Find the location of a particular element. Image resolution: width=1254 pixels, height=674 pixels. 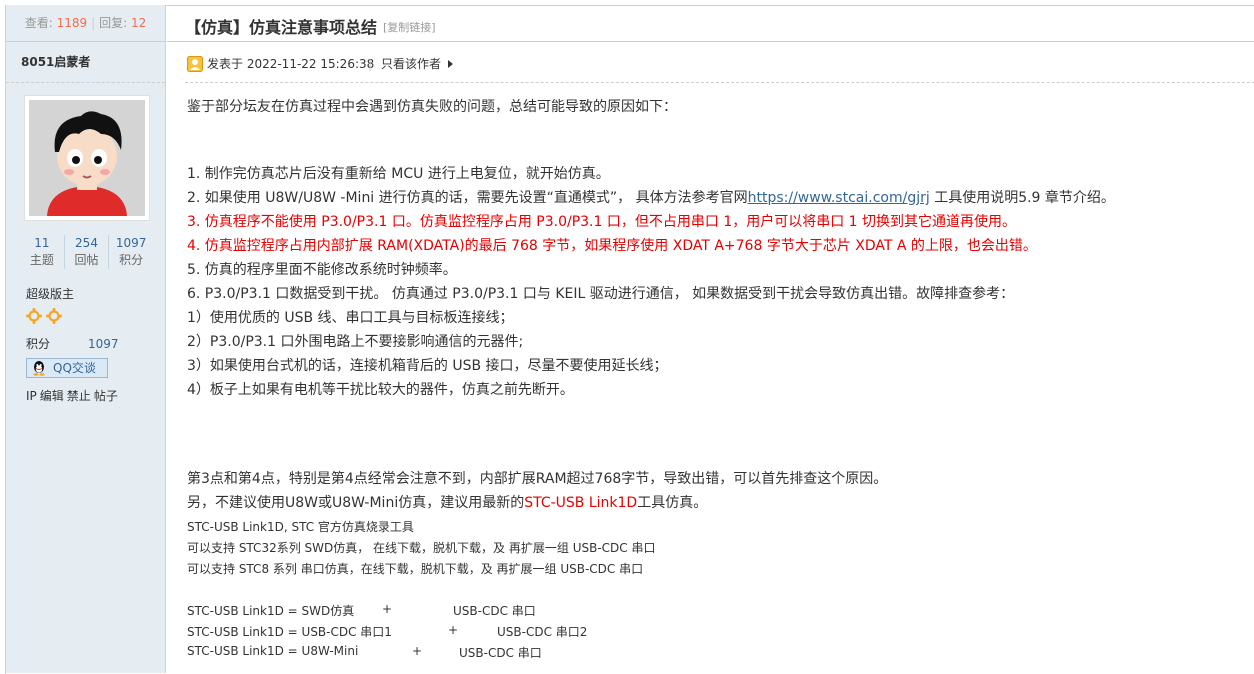

sub-item-4: 4）板子上如果有电机等干扰比较大的器件，仿真之前先断开。 is located at coordinates (380, 390).